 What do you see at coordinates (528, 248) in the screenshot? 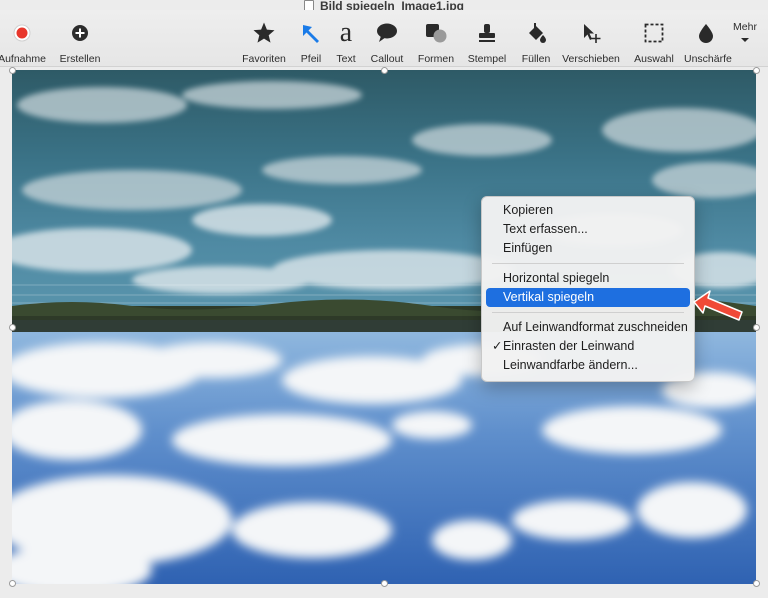
I see `menu-item-label: Einfügen` at bounding box center [528, 248].